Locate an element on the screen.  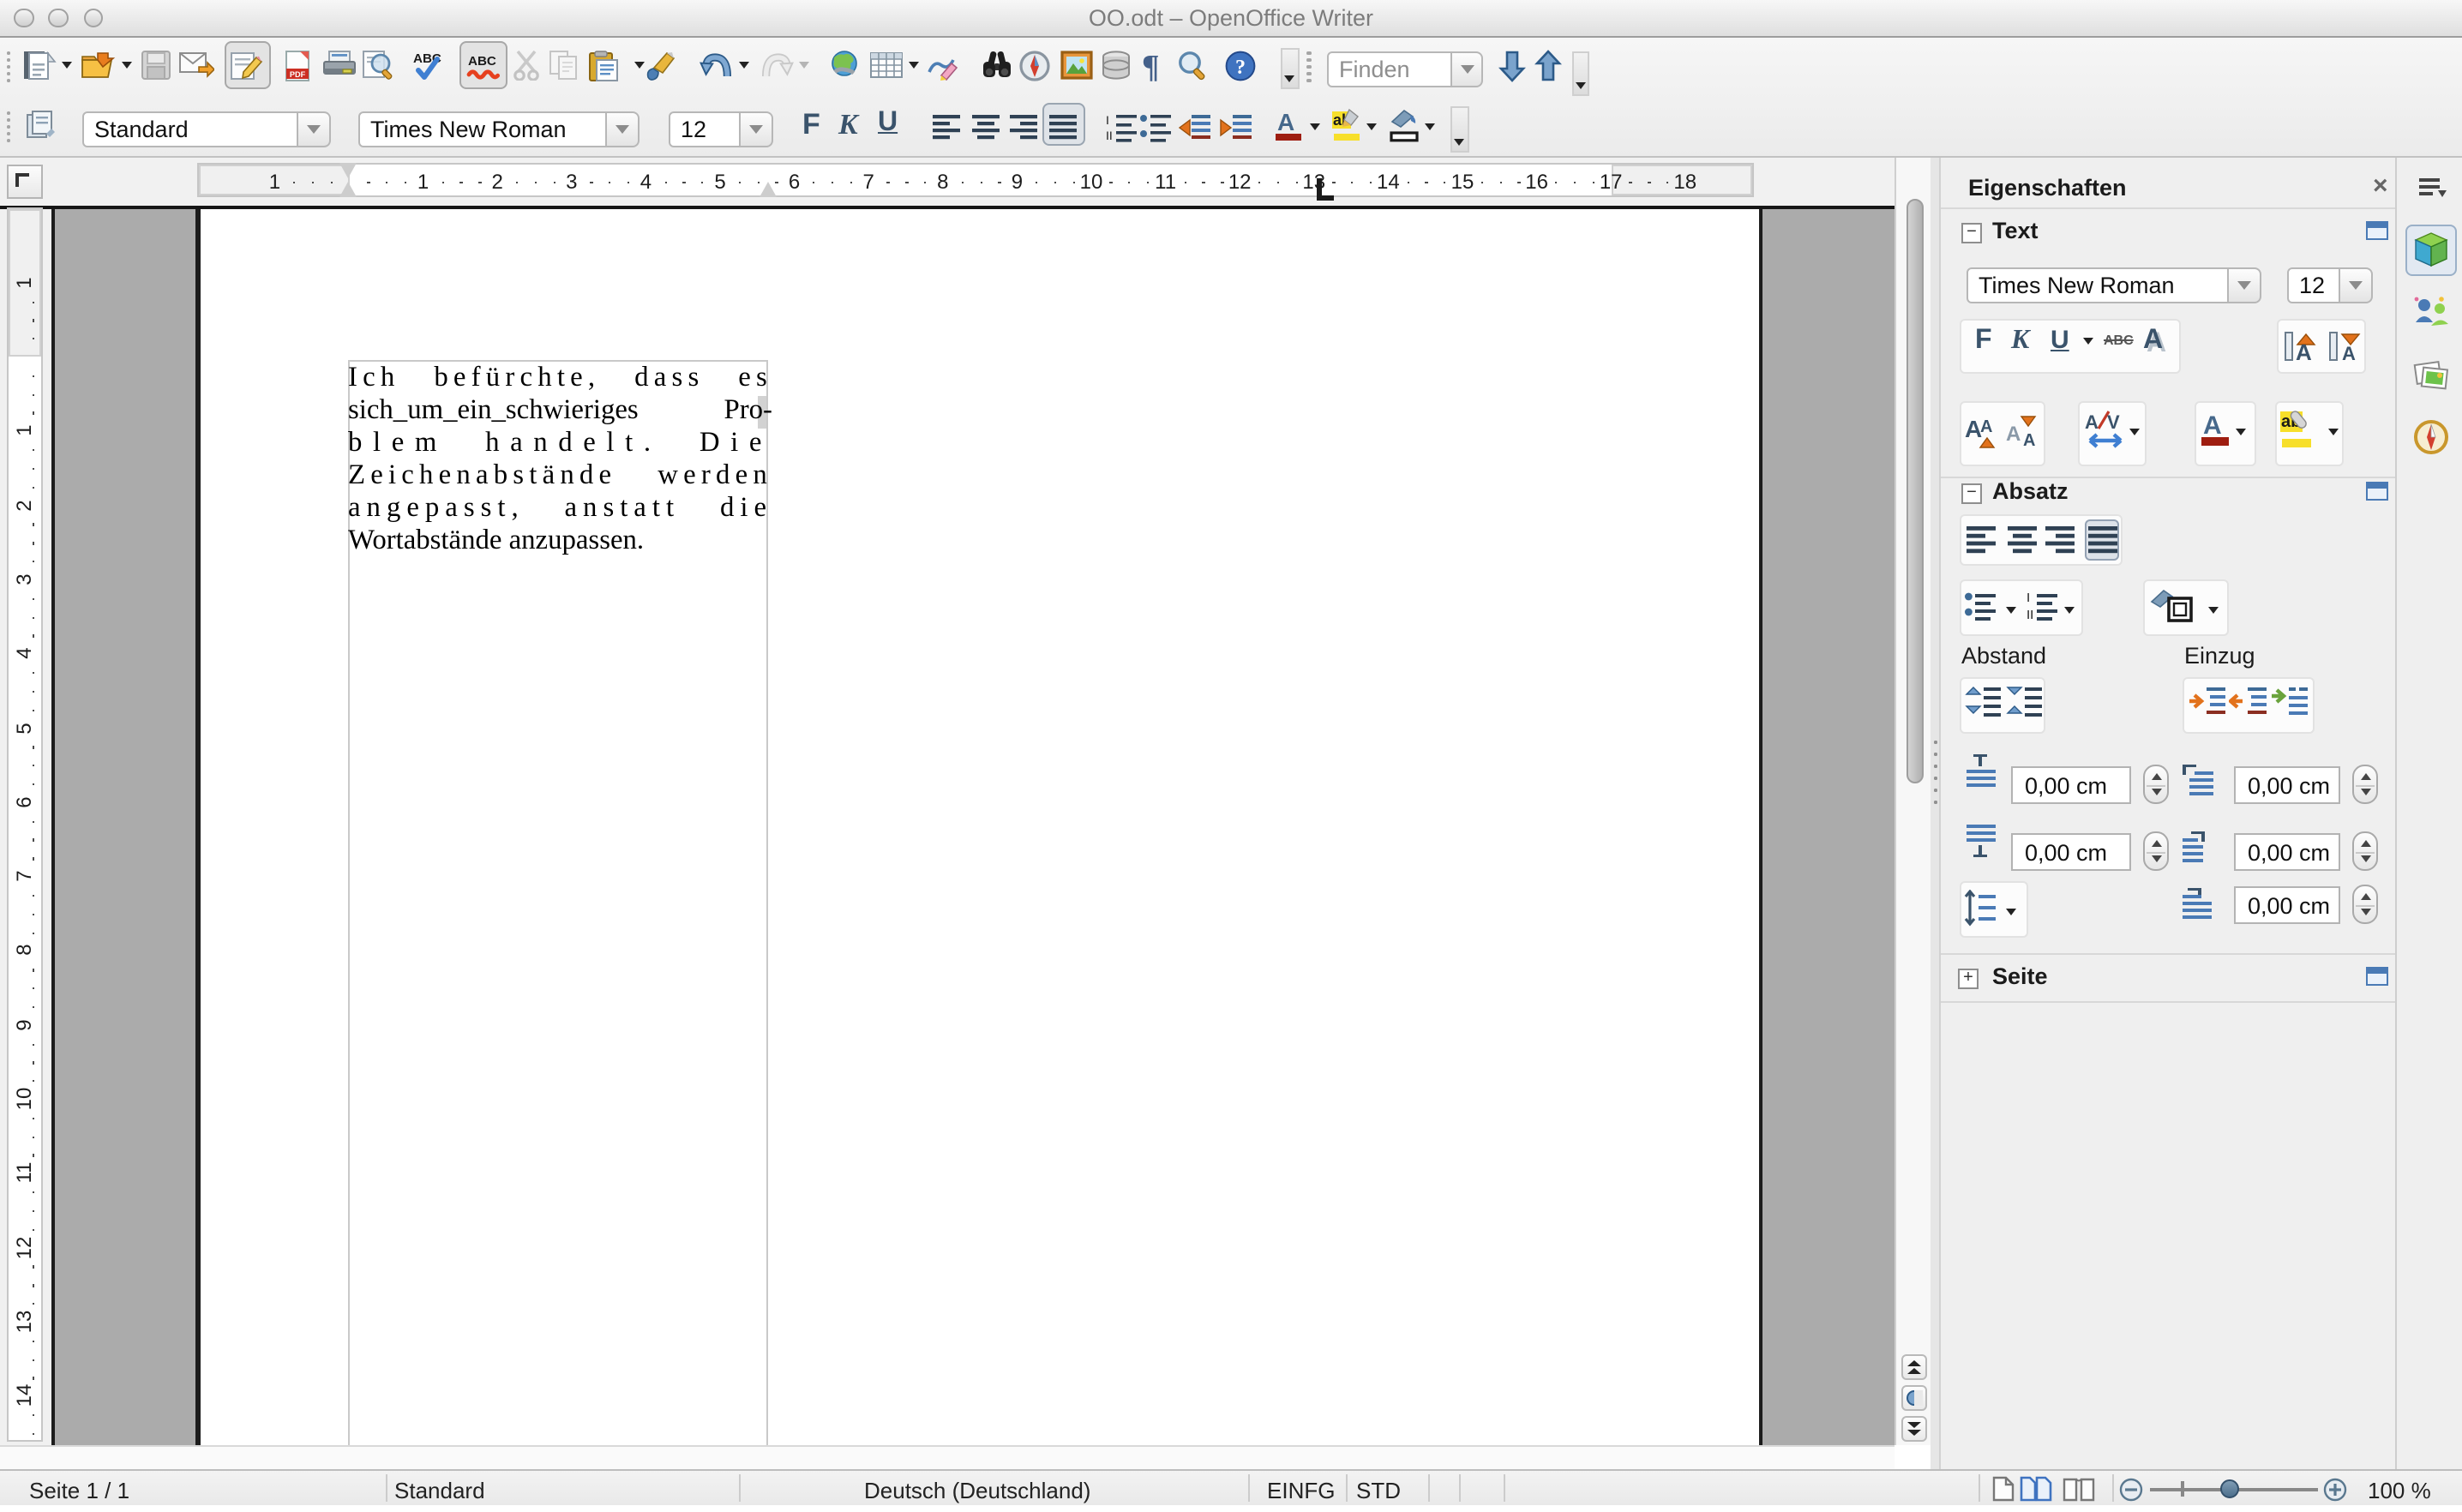
svg-text: V is located at coordinates (2114, 422).